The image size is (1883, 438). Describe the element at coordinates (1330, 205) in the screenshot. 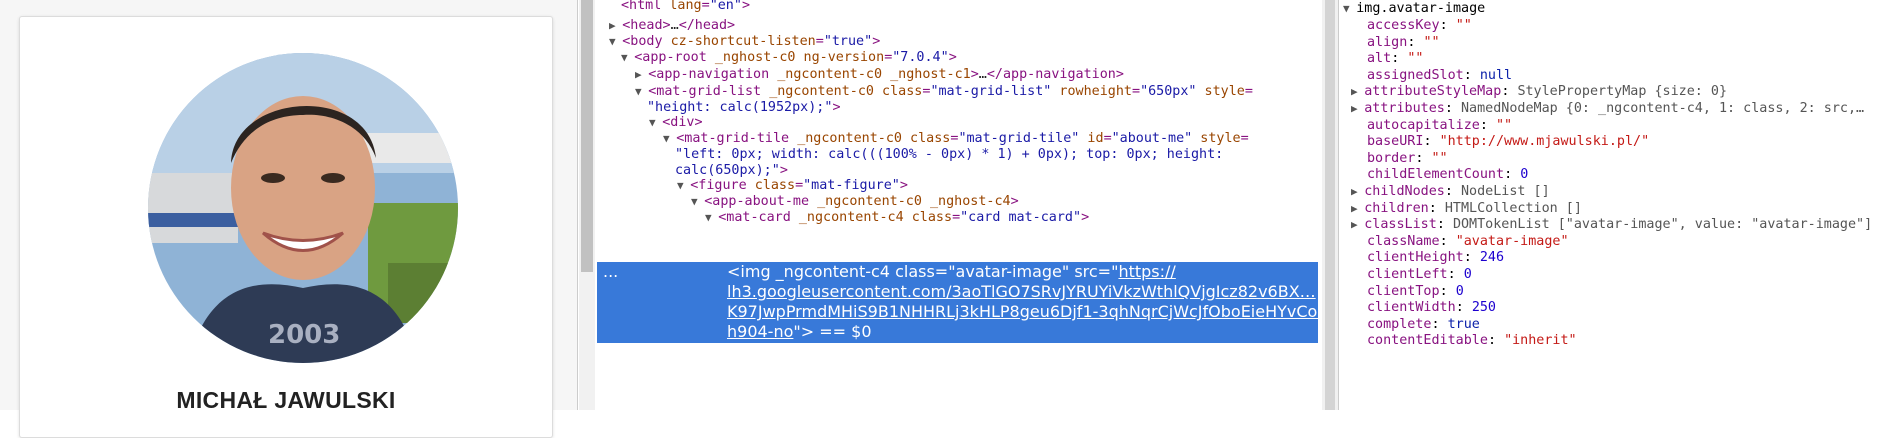

I see `elements-scrollbar-thumb` at that location.